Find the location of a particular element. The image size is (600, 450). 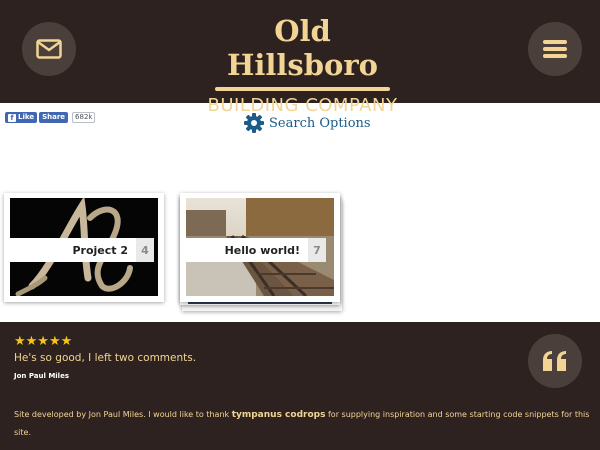

facebook-share-button: Share is located at coordinates (54, 117).